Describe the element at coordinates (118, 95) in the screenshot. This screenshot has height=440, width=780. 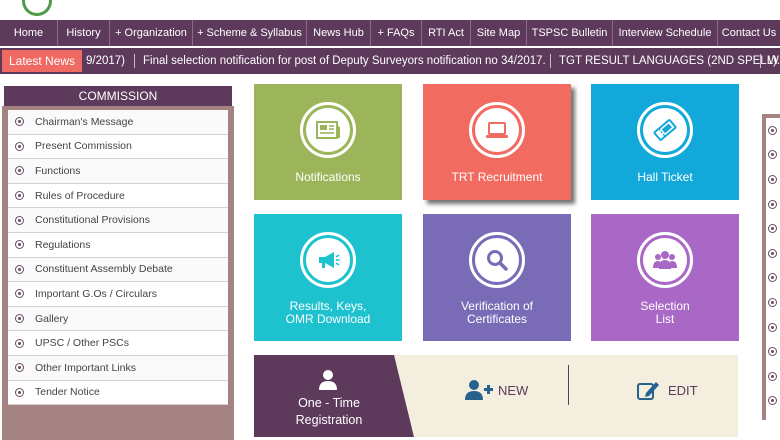
I see `sidebar-title: COMMISSION` at that location.